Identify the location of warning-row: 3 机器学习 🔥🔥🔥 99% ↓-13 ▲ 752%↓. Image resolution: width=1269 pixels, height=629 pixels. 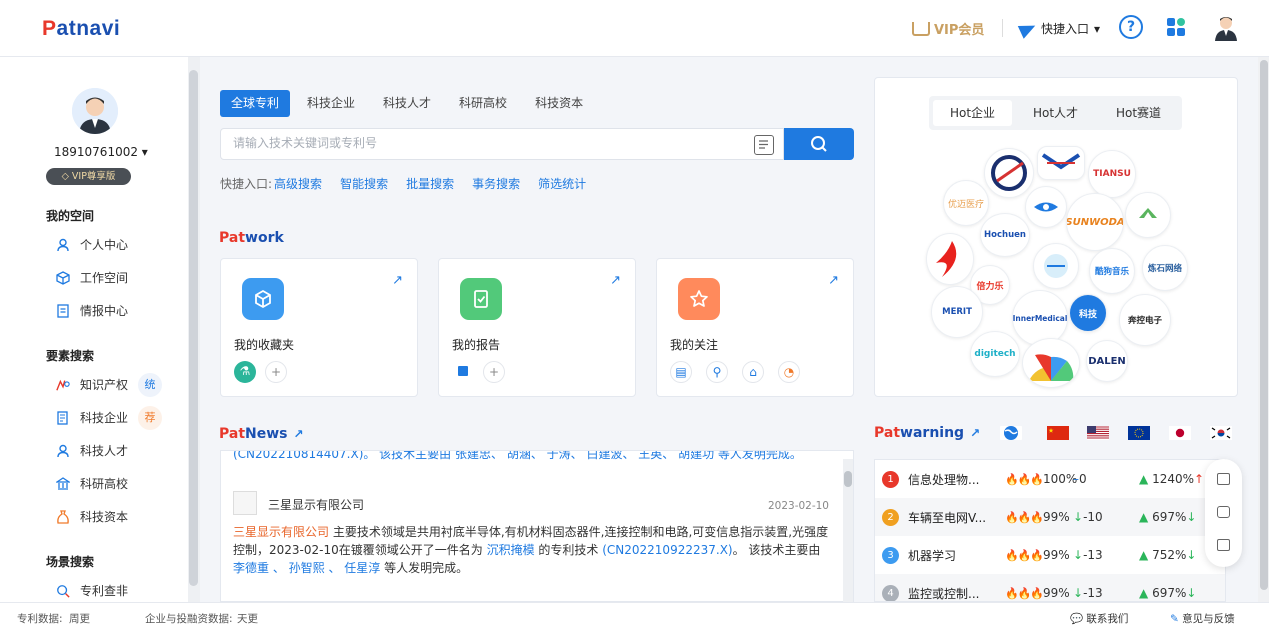
(1050, 555).